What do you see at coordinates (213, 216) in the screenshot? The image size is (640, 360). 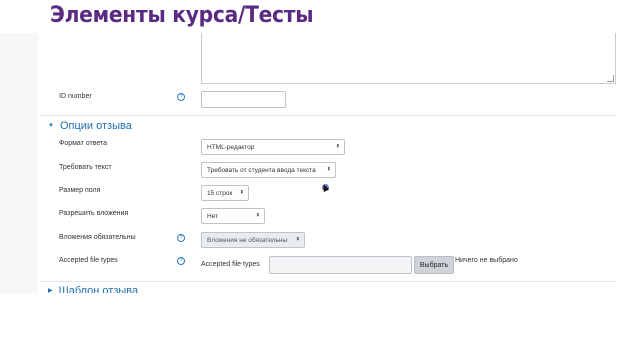 I see `allow-attachments-value: Нет` at bounding box center [213, 216].